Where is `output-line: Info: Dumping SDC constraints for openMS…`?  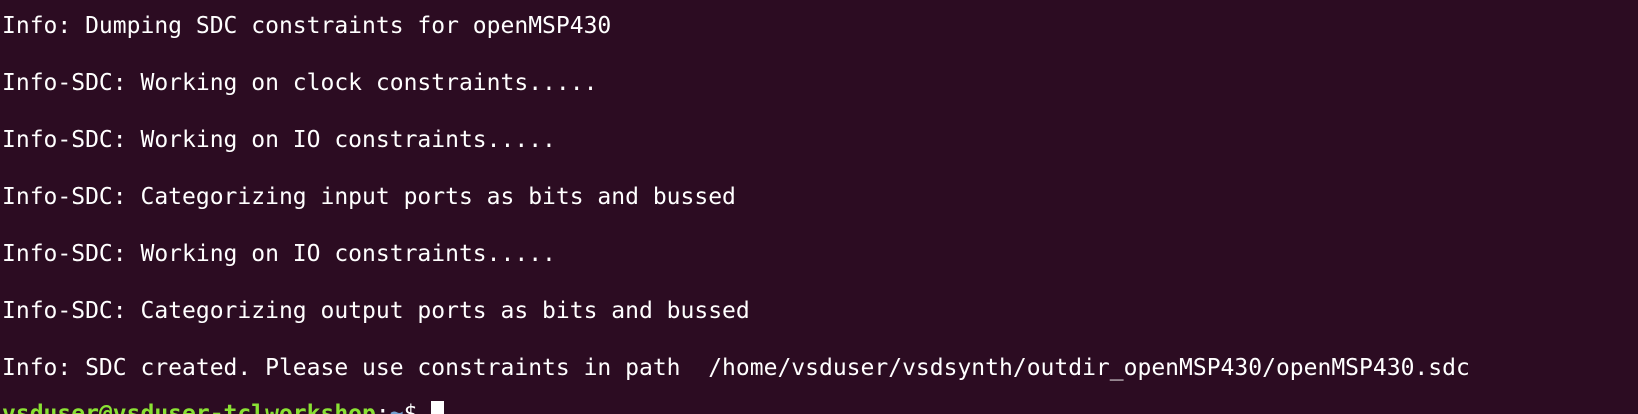
output-line: Info: Dumping SDC constraints for openMS… is located at coordinates (307, 26).